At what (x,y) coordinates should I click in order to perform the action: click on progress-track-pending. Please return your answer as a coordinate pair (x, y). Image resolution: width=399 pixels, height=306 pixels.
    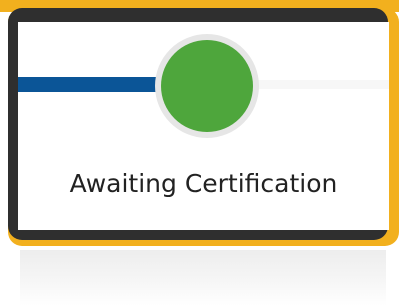
    Looking at the image, I should click on (314, 84).